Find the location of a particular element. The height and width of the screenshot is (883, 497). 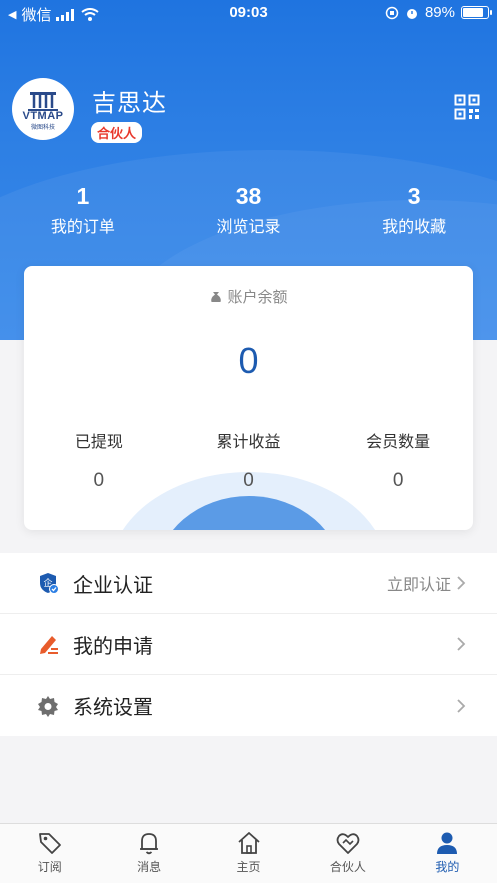

menu-label: 企业认证 is located at coordinates (113, 585).